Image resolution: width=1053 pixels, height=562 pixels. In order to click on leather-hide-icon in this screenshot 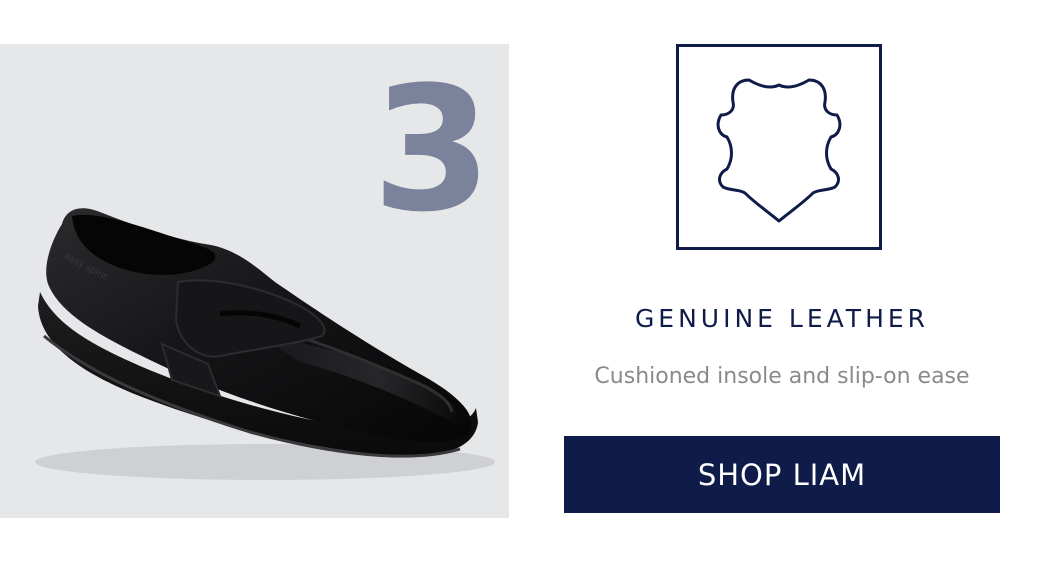, I will do `click(779, 150)`.